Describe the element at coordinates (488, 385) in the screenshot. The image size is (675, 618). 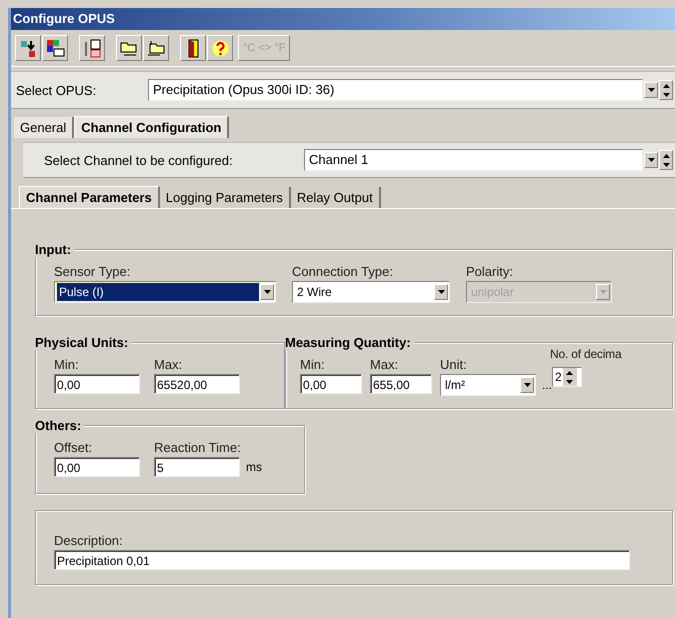
I see `dropdown-field: l/m²` at that location.